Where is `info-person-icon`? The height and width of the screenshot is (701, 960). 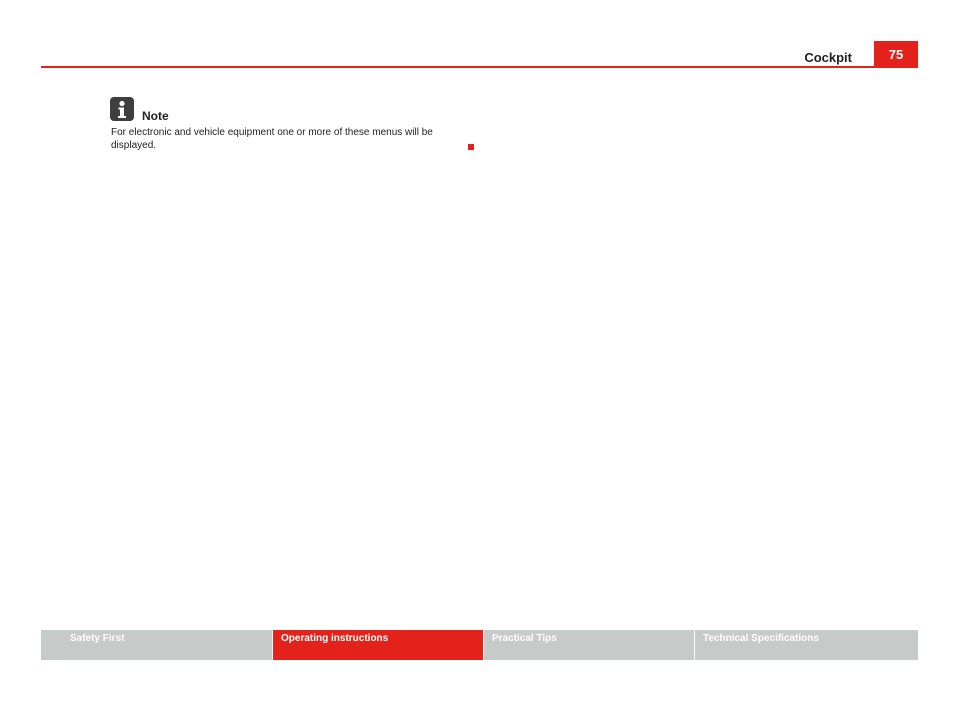 info-person-icon is located at coordinates (122, 109).